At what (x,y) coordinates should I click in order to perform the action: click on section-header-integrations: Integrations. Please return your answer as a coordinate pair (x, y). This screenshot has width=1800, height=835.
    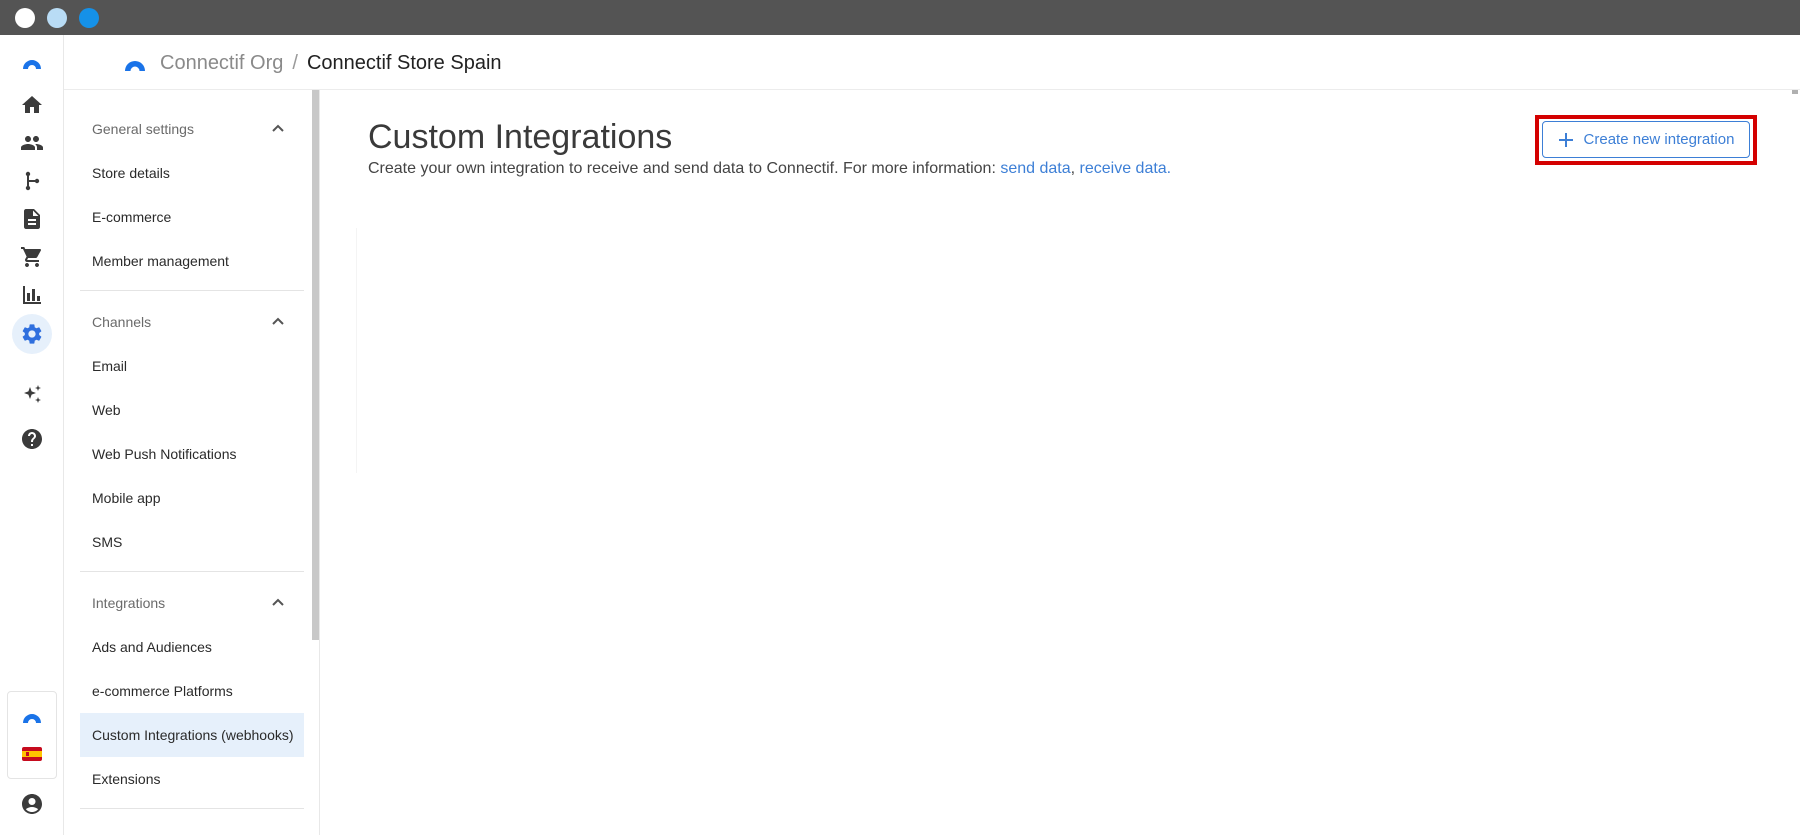
    Looking at the image, I should click on (128, 603).